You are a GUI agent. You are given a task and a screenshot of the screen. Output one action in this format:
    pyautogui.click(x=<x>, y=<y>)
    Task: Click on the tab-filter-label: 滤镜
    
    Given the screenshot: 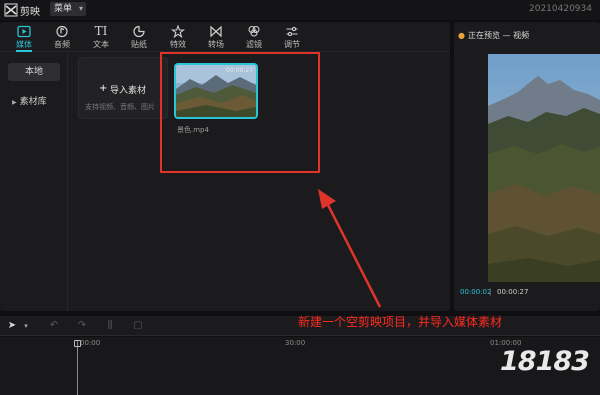 What is the action you would take?
    pyautogui.click(x=254, y=44)
    